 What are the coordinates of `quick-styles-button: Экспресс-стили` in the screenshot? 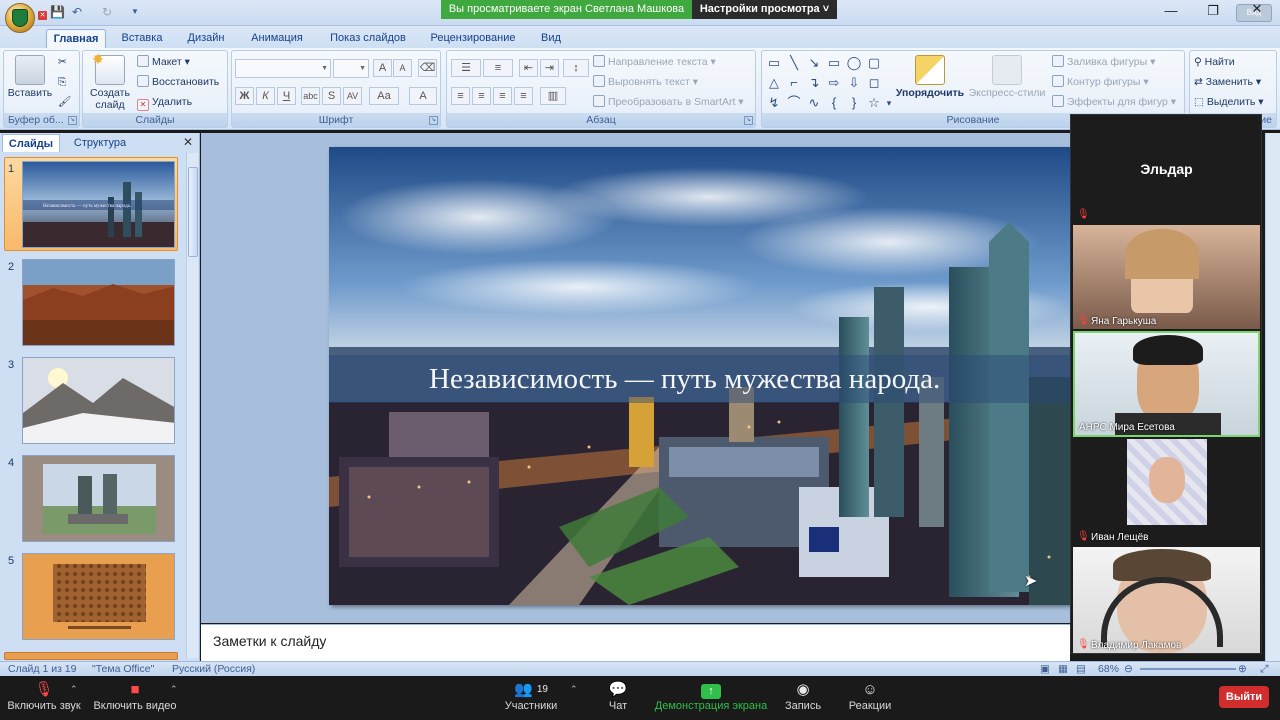 It's located at (1007, 83).